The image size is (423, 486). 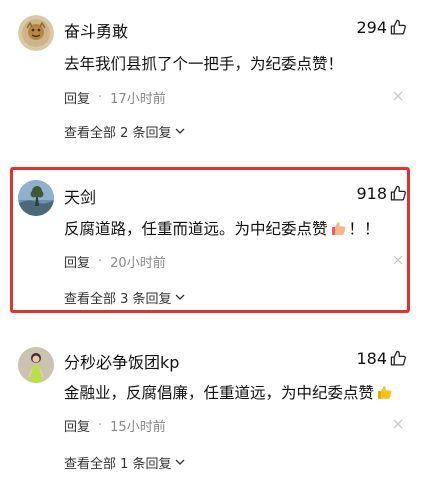 What do you see at coordinates (124, 131) in the screenshot?
I see `view-replies-link: 查看全部 2 条回复` at bounding box center [124, 131].